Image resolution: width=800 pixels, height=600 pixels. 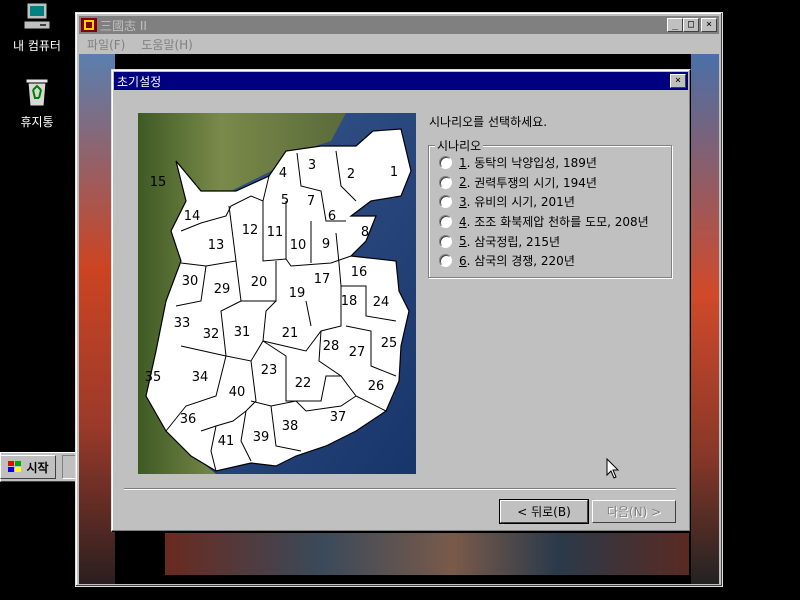 I want to click on menu-file: 파일(F), so click(x=106, y=44).